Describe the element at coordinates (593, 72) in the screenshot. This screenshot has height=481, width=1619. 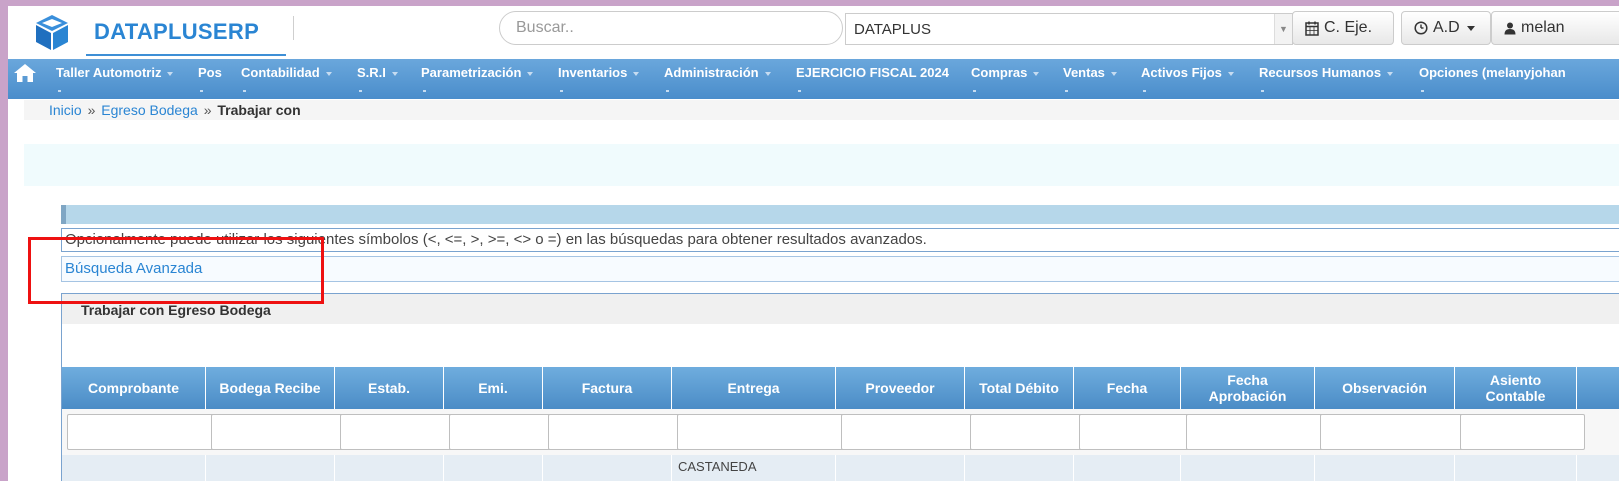
I see `nav-item-label: Inventarios` at that location.